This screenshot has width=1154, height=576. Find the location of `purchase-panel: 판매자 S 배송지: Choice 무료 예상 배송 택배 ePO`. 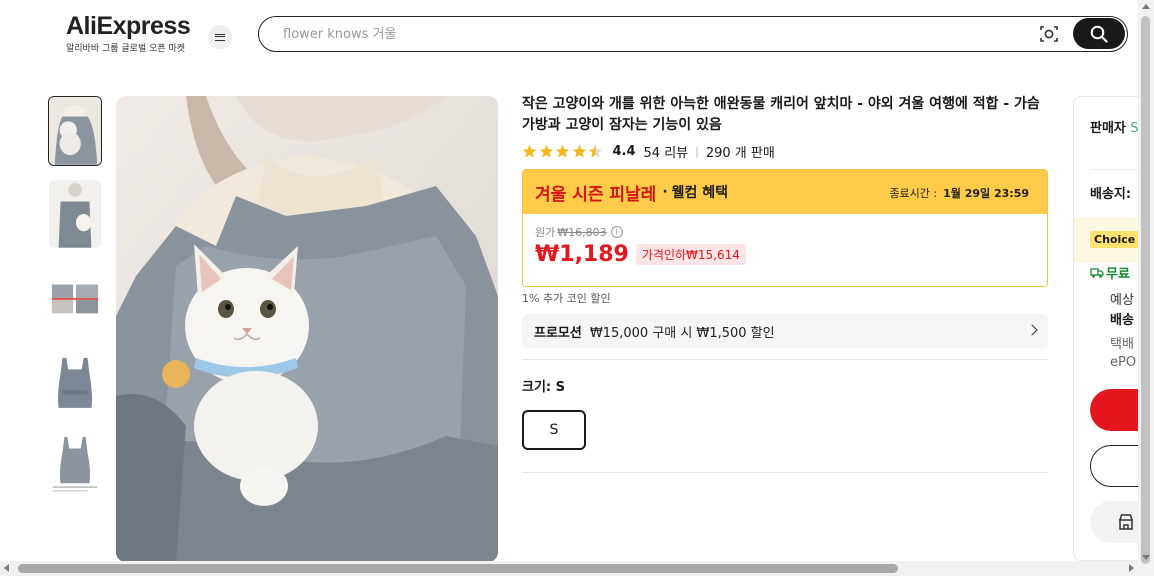

purchase-panel: 판매자 S 배송지: Choice 무료 예상 배송 택배 ePO is located at coordinates (1108, 328).